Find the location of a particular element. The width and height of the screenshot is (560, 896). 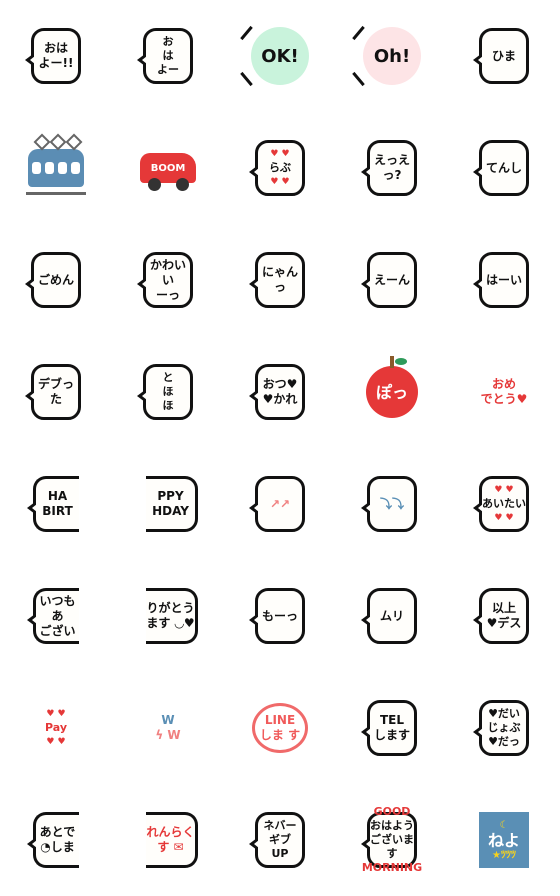

emoji-debutta: デブった is located at coordinates (56, 392).